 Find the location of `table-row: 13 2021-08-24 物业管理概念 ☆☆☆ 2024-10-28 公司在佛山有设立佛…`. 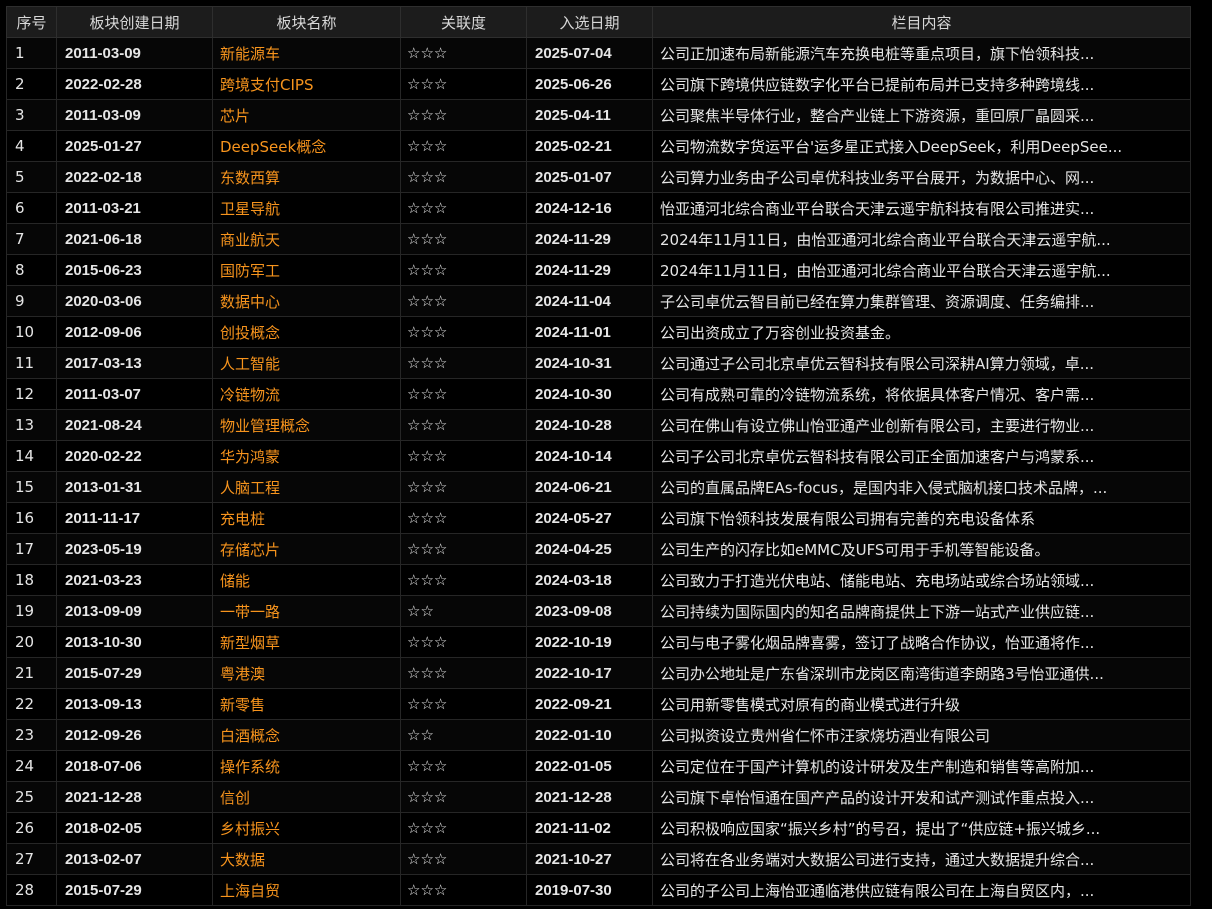

table-row: 13 2021-08-24 物业管理概念 ☆☆☆ 2024-10-28 公司在佛山有设立佛… is located at coordinates (598, 425).